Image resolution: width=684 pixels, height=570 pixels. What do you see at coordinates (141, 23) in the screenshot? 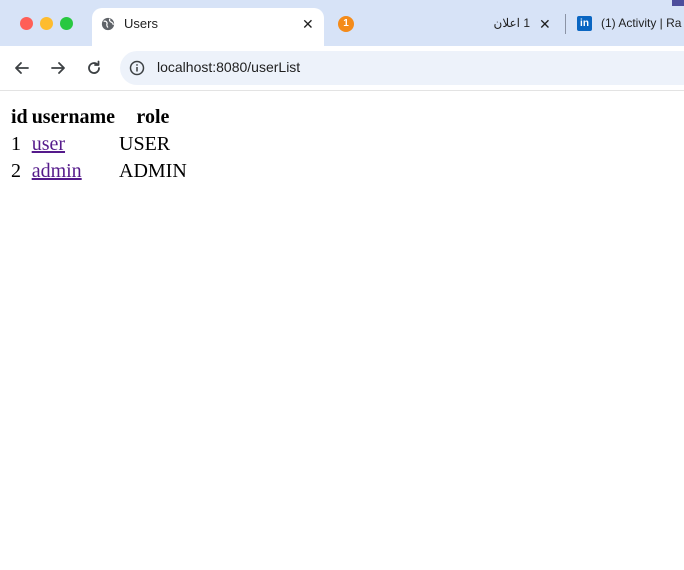
I see `tab-title: Users` at bounding box center [141, 23].